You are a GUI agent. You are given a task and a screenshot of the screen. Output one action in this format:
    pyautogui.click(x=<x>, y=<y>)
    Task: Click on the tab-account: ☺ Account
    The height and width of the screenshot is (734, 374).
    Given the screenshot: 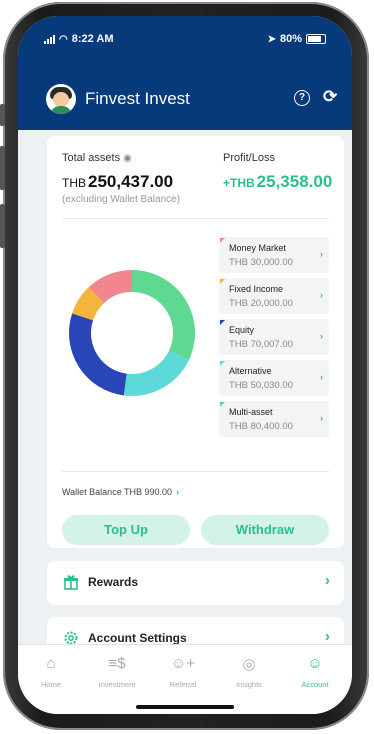 What is the action you would take?
    pyautogui.click(x=315, y=672)
    